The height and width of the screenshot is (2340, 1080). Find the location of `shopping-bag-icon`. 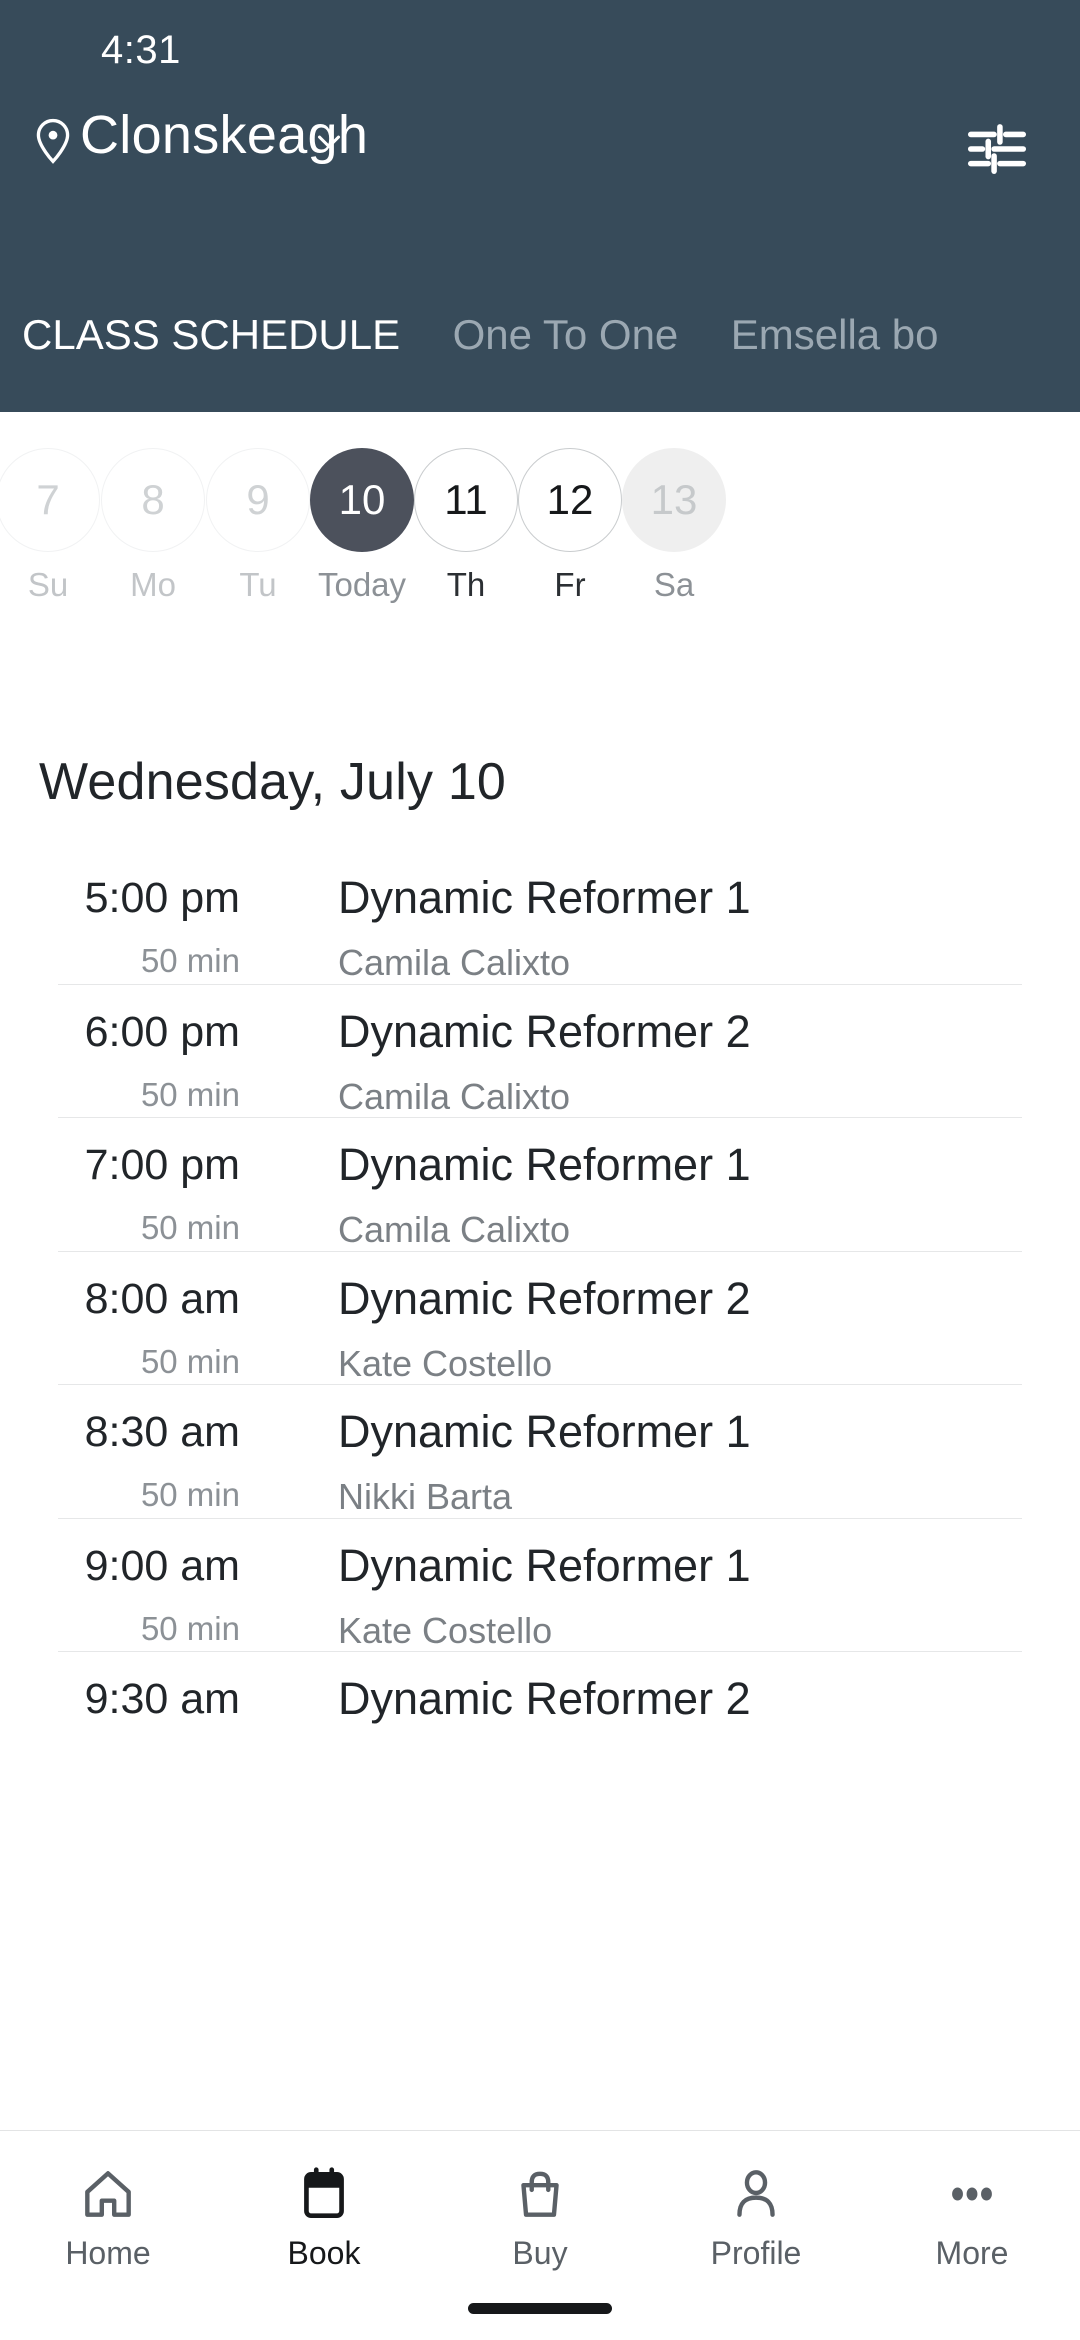

shopping-bag-icon is located at coordinates (540, 2194).